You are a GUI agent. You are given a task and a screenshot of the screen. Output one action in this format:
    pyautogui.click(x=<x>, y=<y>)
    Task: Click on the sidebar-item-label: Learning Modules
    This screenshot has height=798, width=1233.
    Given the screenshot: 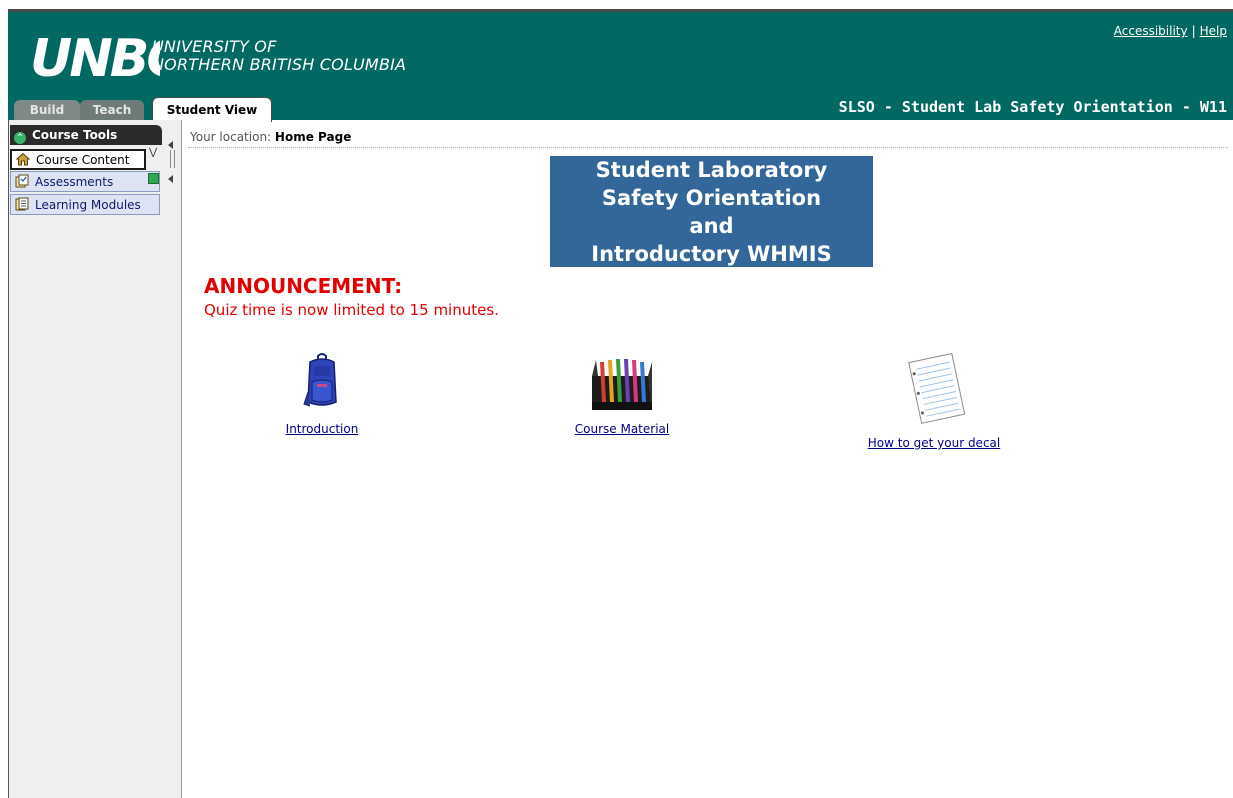 What is the action you would take?
    pyautogui.click(x=88, y=205)
    